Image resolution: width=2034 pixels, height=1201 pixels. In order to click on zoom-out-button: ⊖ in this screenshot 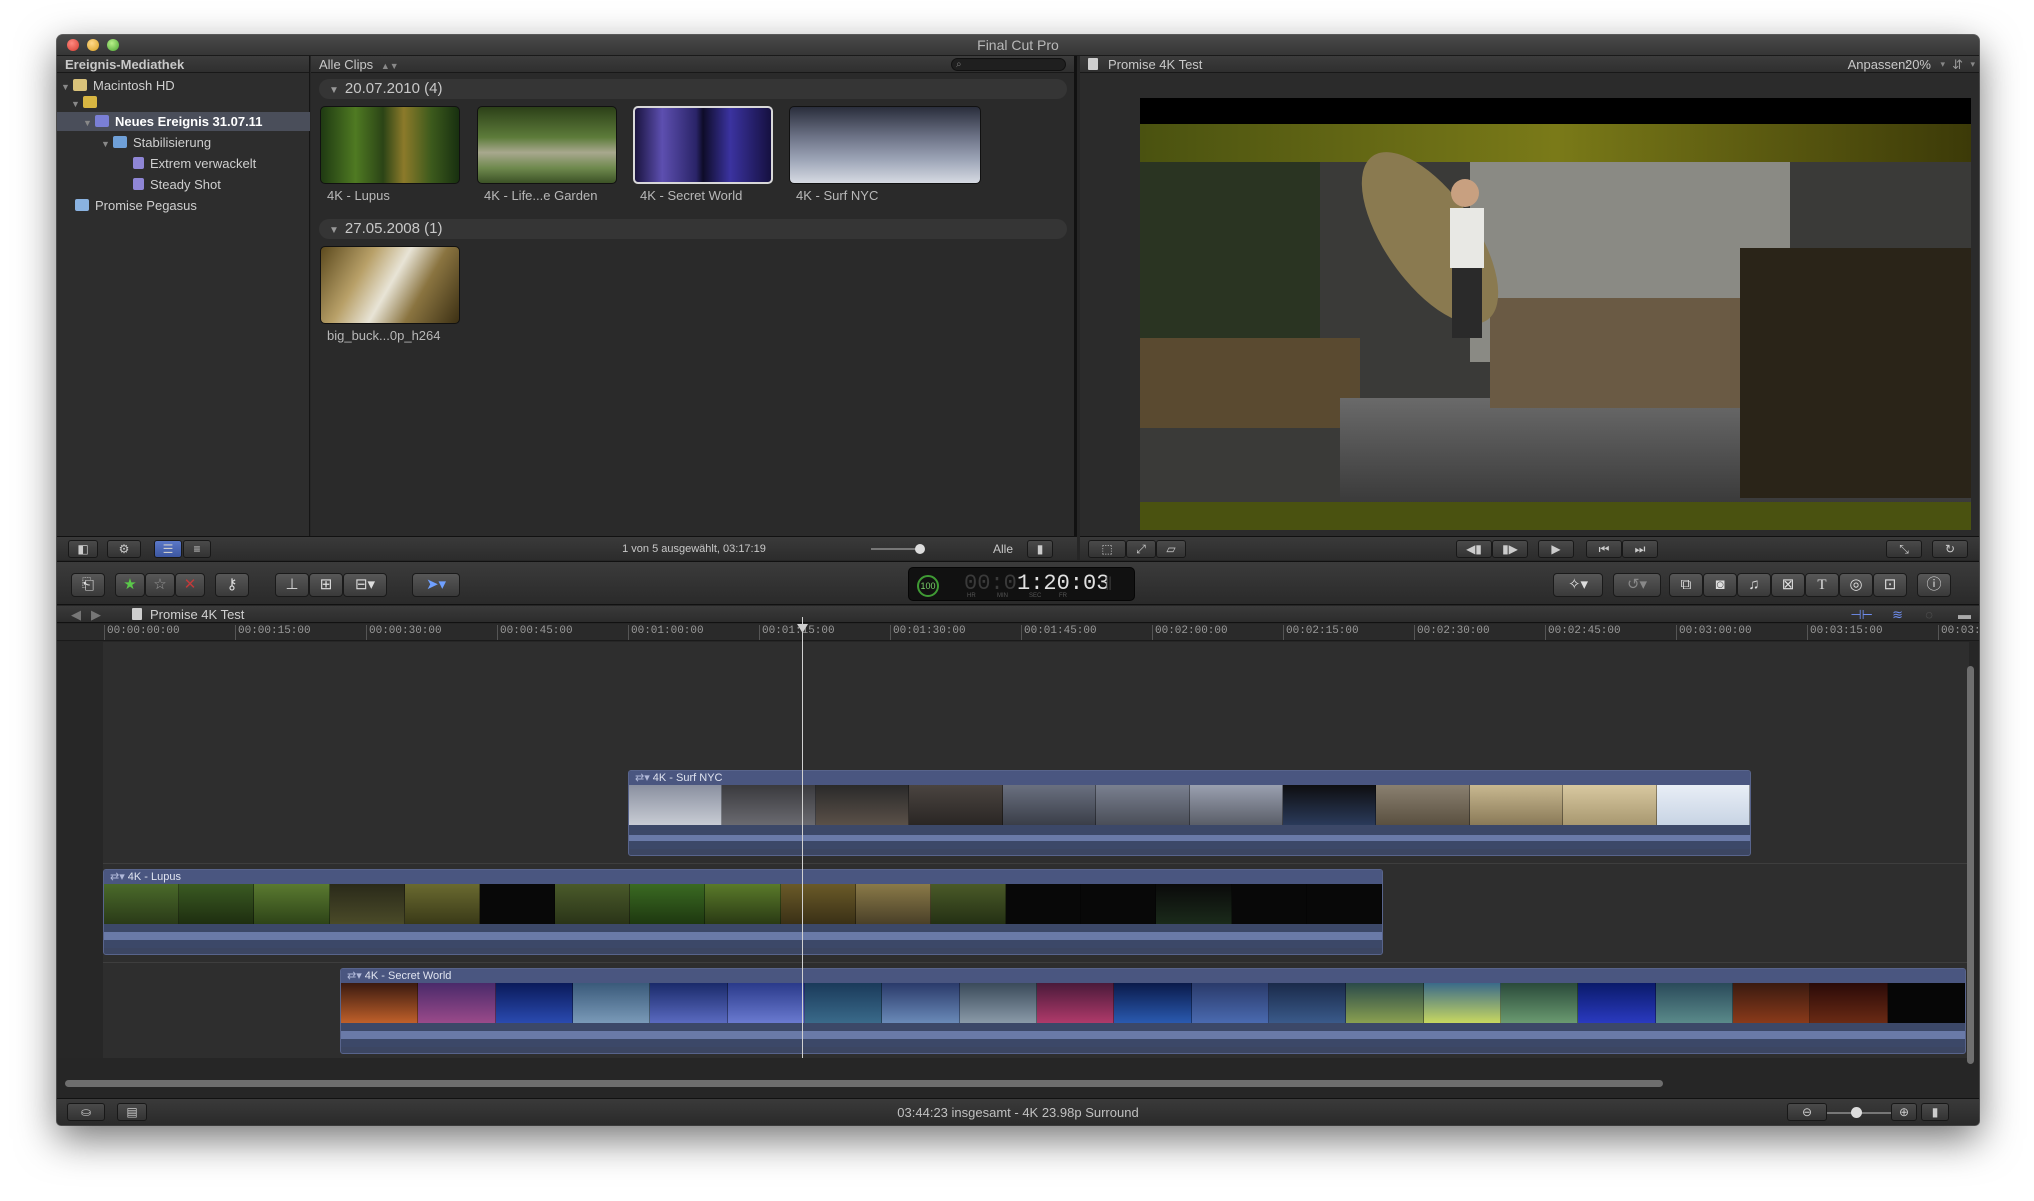, I will do `click(1807, 1112)`.